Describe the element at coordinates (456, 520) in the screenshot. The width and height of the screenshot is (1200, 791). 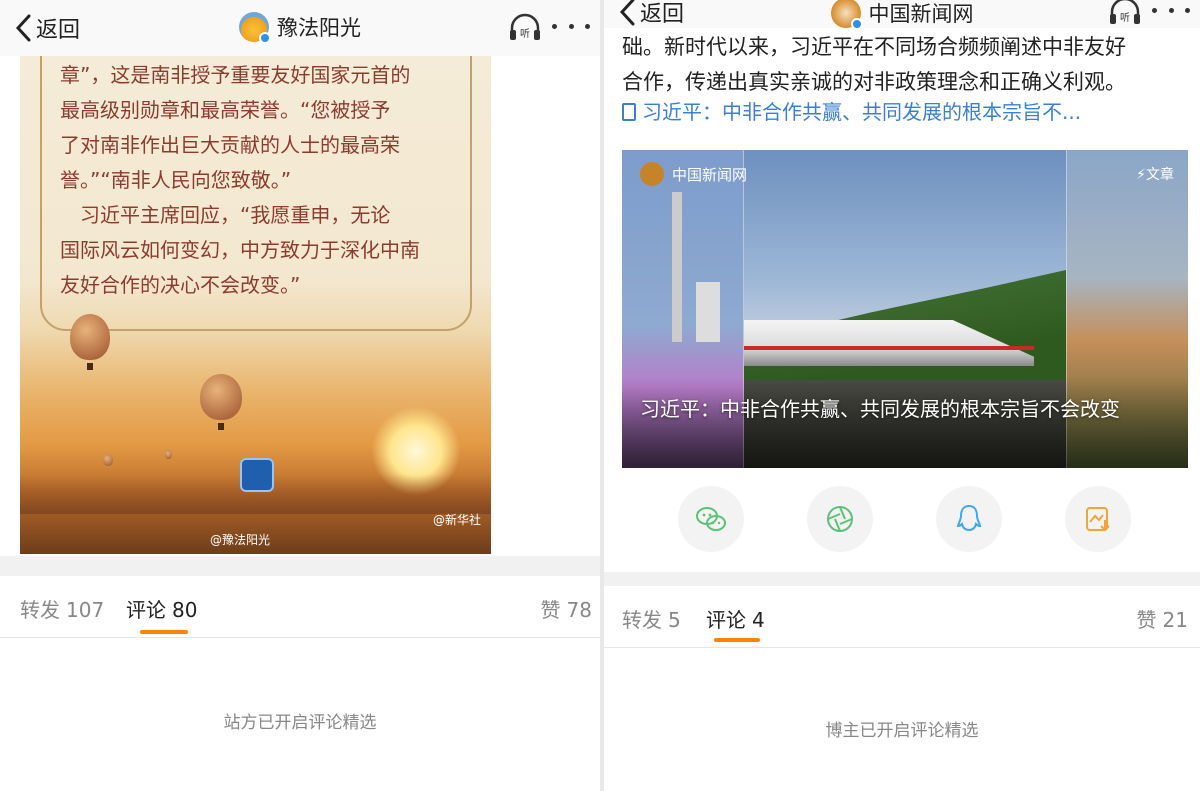
I see `watermark-xinhua: @新华社` at that location.